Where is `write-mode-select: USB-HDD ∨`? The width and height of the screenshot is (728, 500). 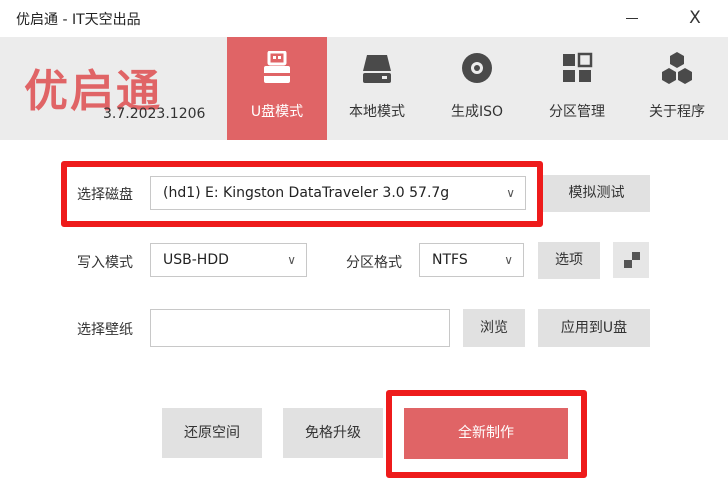
write-mode-select: USB-HDD ∨ is located at coordinates (228, 260).